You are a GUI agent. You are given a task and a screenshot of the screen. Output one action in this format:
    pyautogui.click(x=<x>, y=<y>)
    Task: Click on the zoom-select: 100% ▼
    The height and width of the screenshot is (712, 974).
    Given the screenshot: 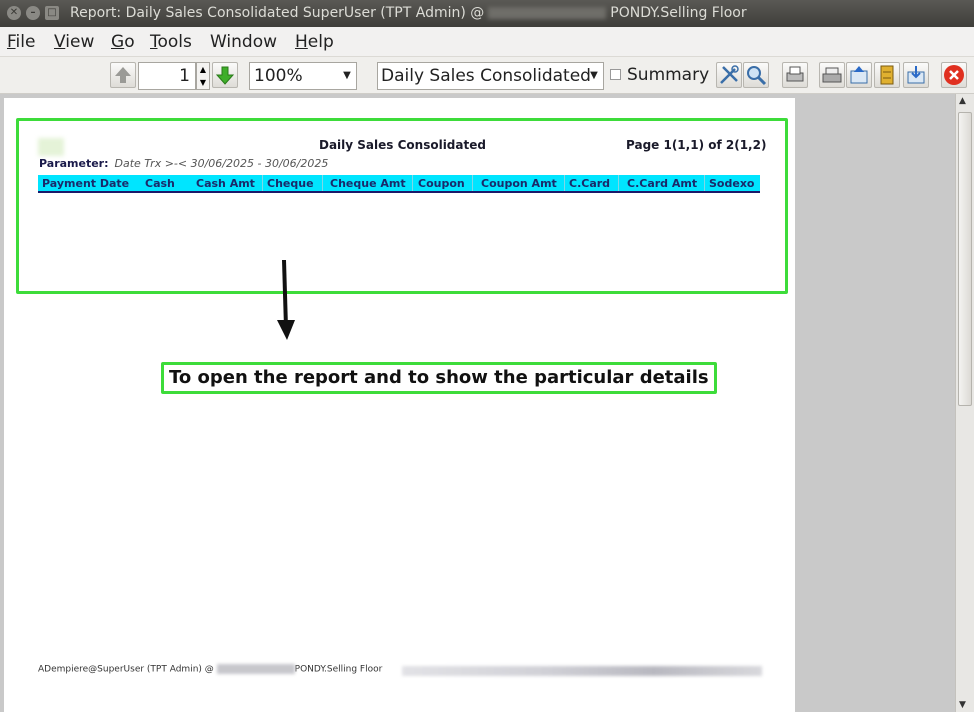 What is the action you would take?
    pyautogui.click(x=303, y=76)
    